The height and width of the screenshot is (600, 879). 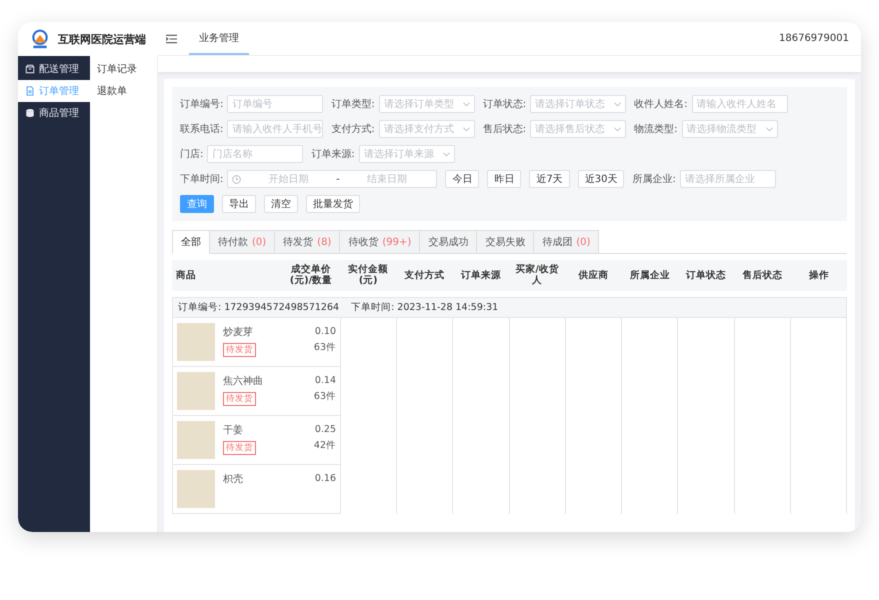 I want to click on field-label: 订单状态:, so click(x=504, y=104).